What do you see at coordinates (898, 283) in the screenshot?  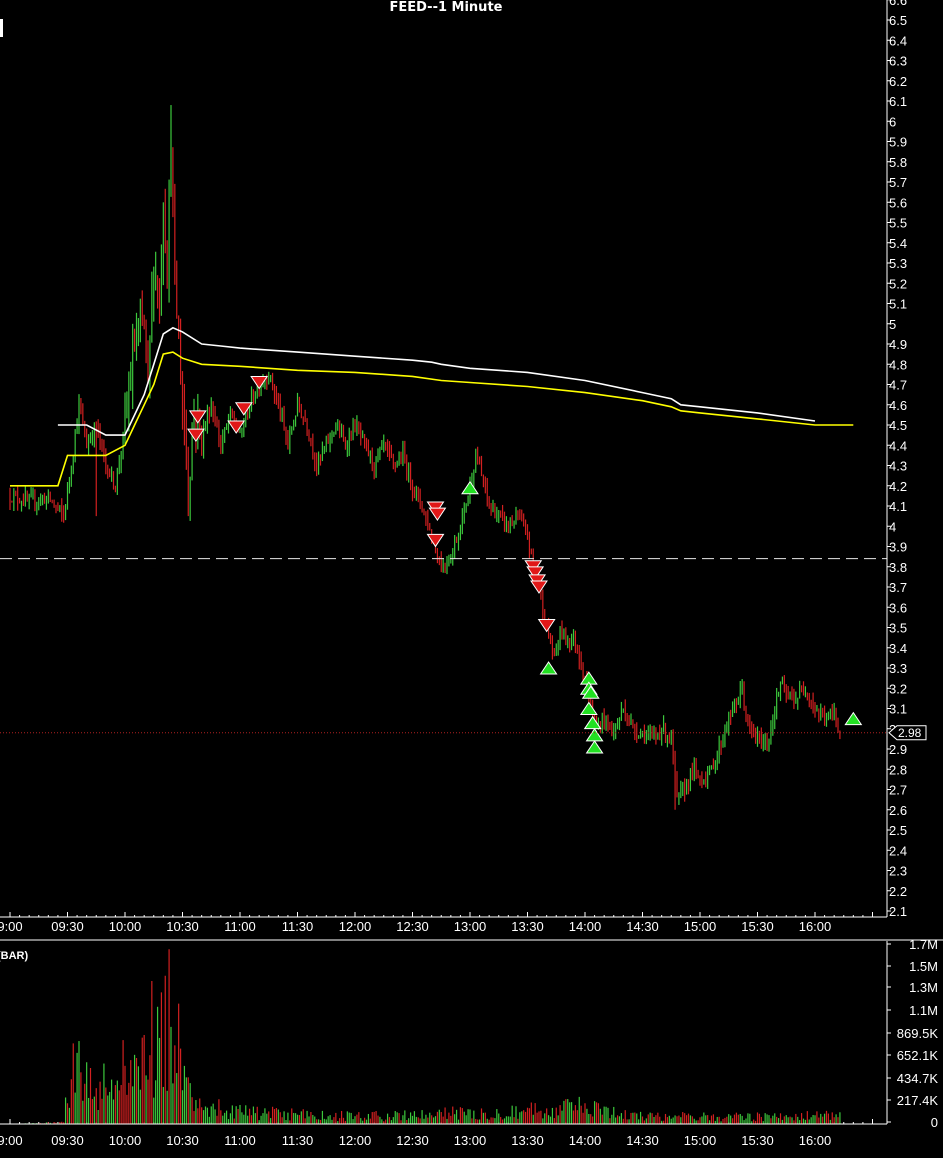 I see `price-axis-label: 5.2` at bounding box center [898, 283].